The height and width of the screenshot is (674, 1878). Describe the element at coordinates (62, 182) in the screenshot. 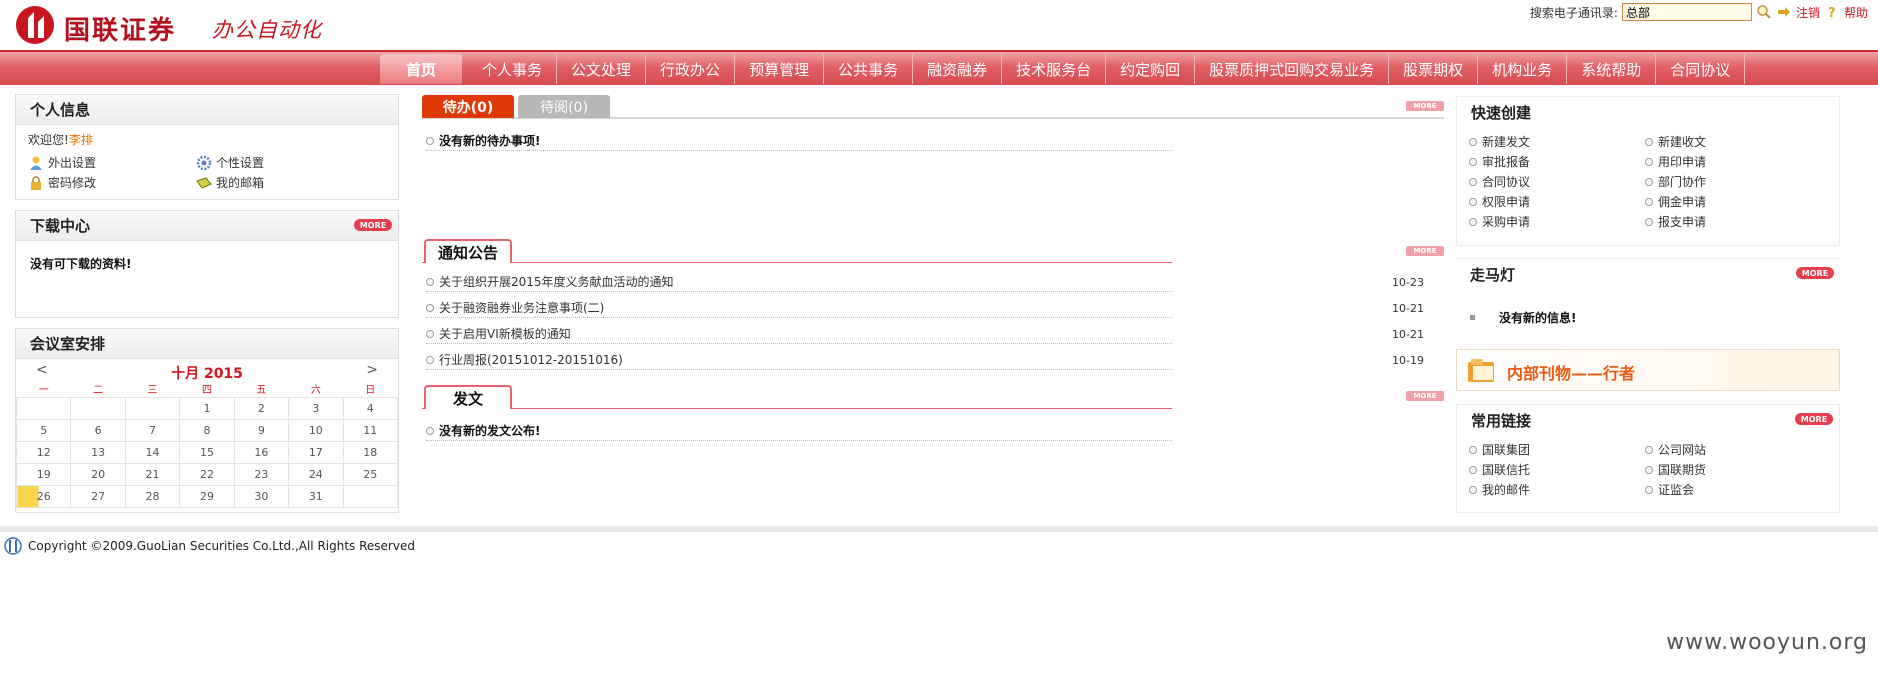

I see `change-password-link: 密码修改` at that location.